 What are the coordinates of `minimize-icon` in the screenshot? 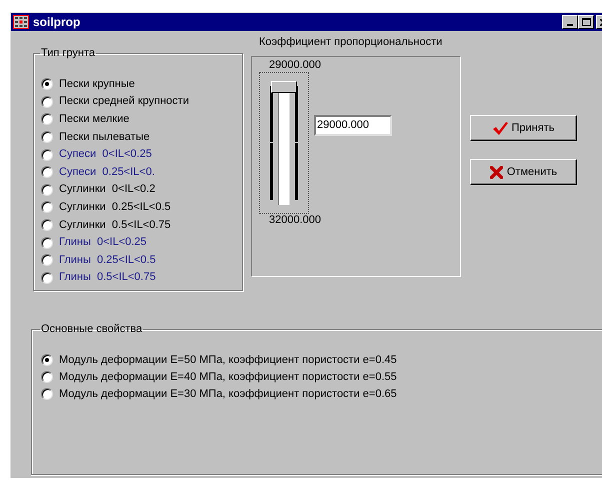 It's located at (570, 25).